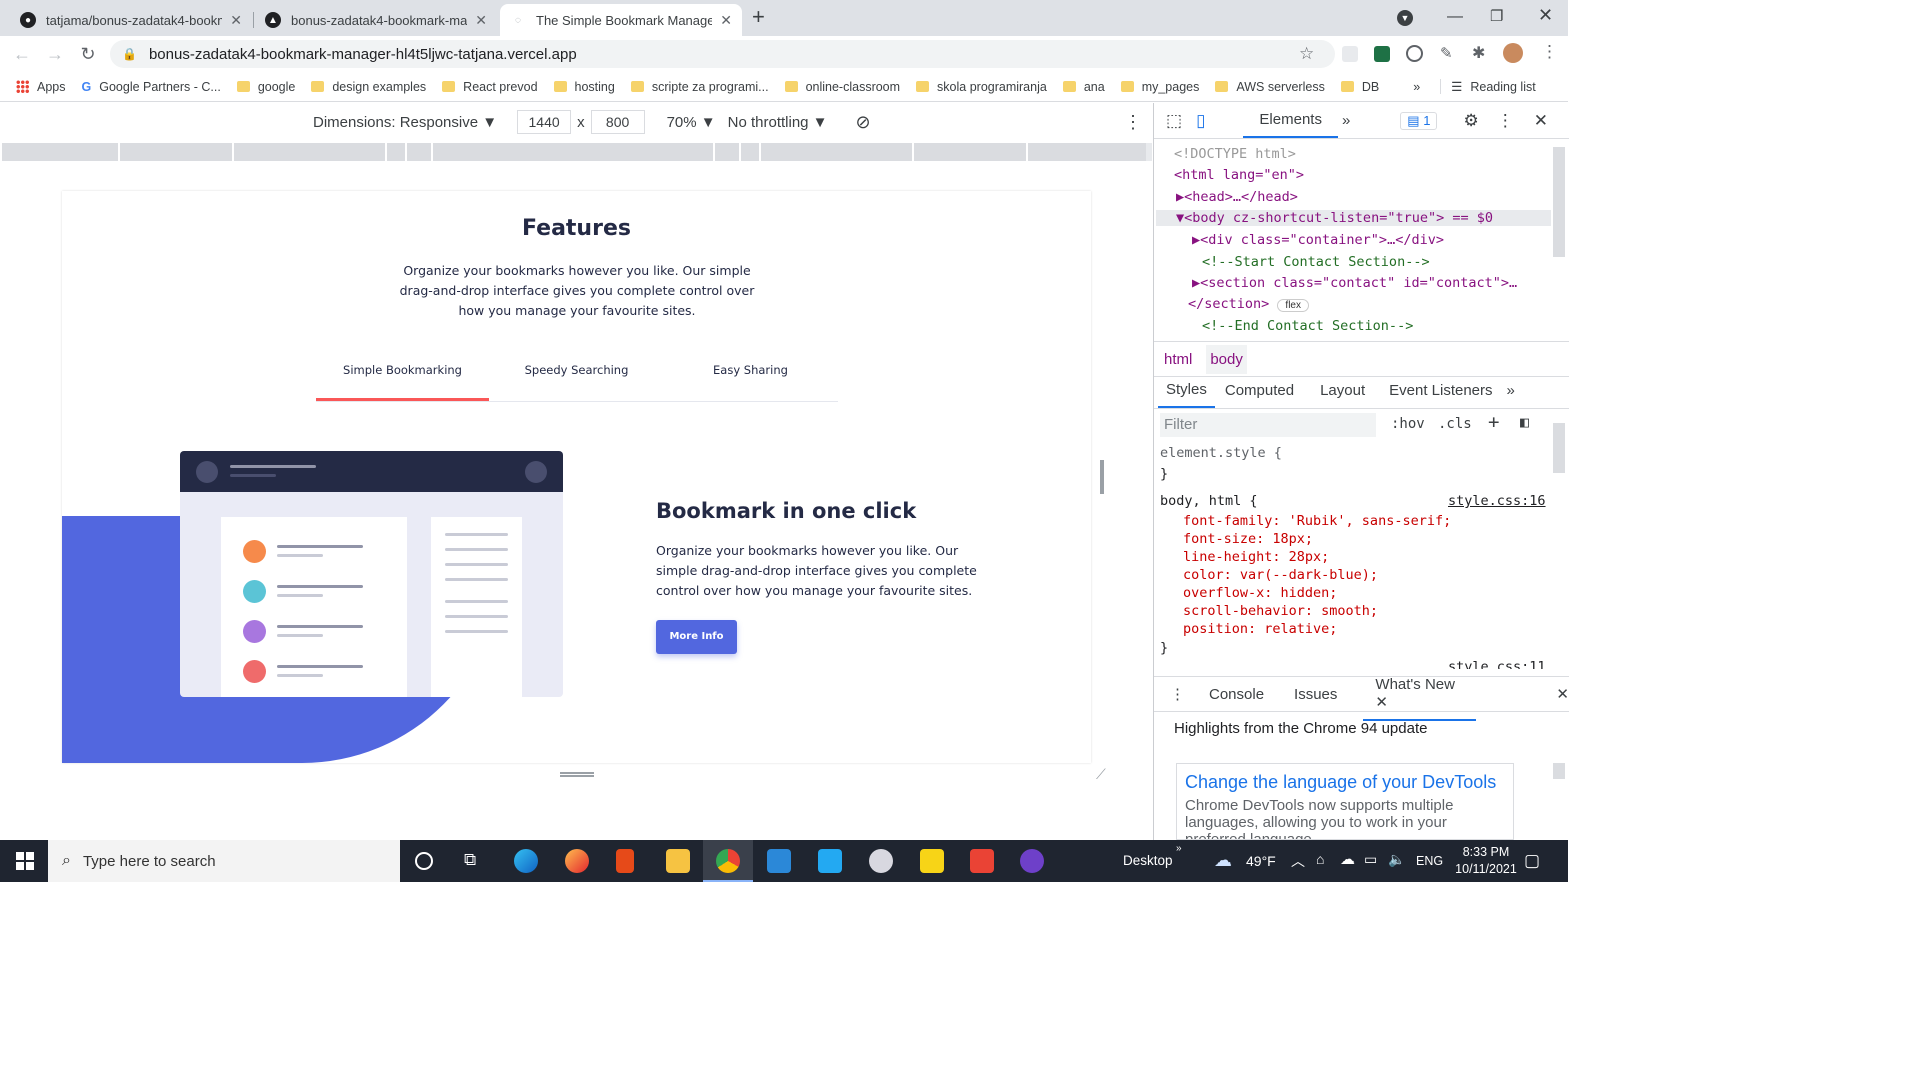 This screenshot has width=1920, height=1080. Describe the element at coordinates (1236, 694) in the screenshot. I see `drawer-tab-console: Console` at that location.